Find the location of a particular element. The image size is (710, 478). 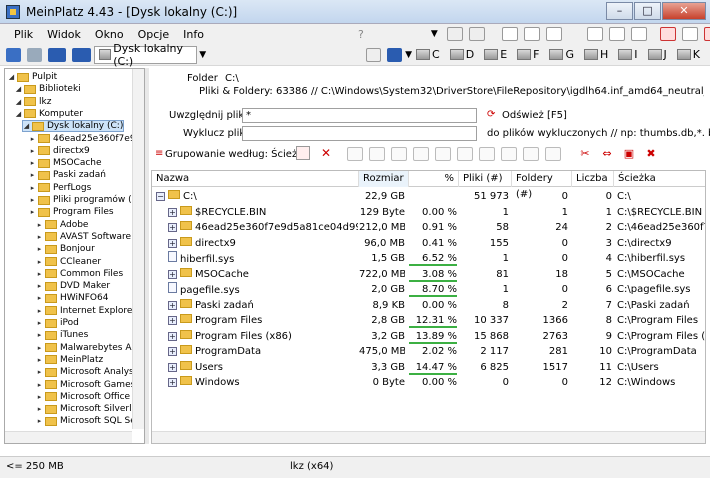

level-5-icon is located at coordinates (465, 154).